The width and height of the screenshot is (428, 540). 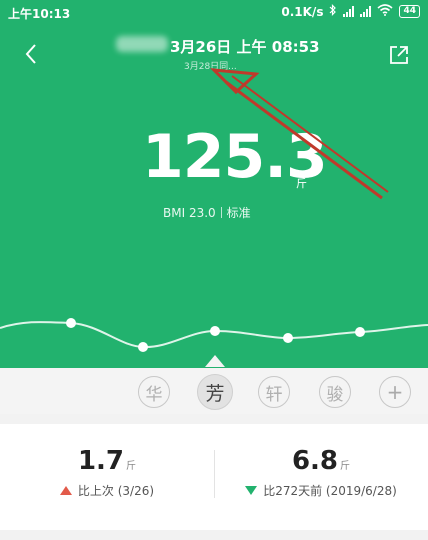 I want to click on compare-previous-label: 比上次 (3/26), so click(x=116, y=491).